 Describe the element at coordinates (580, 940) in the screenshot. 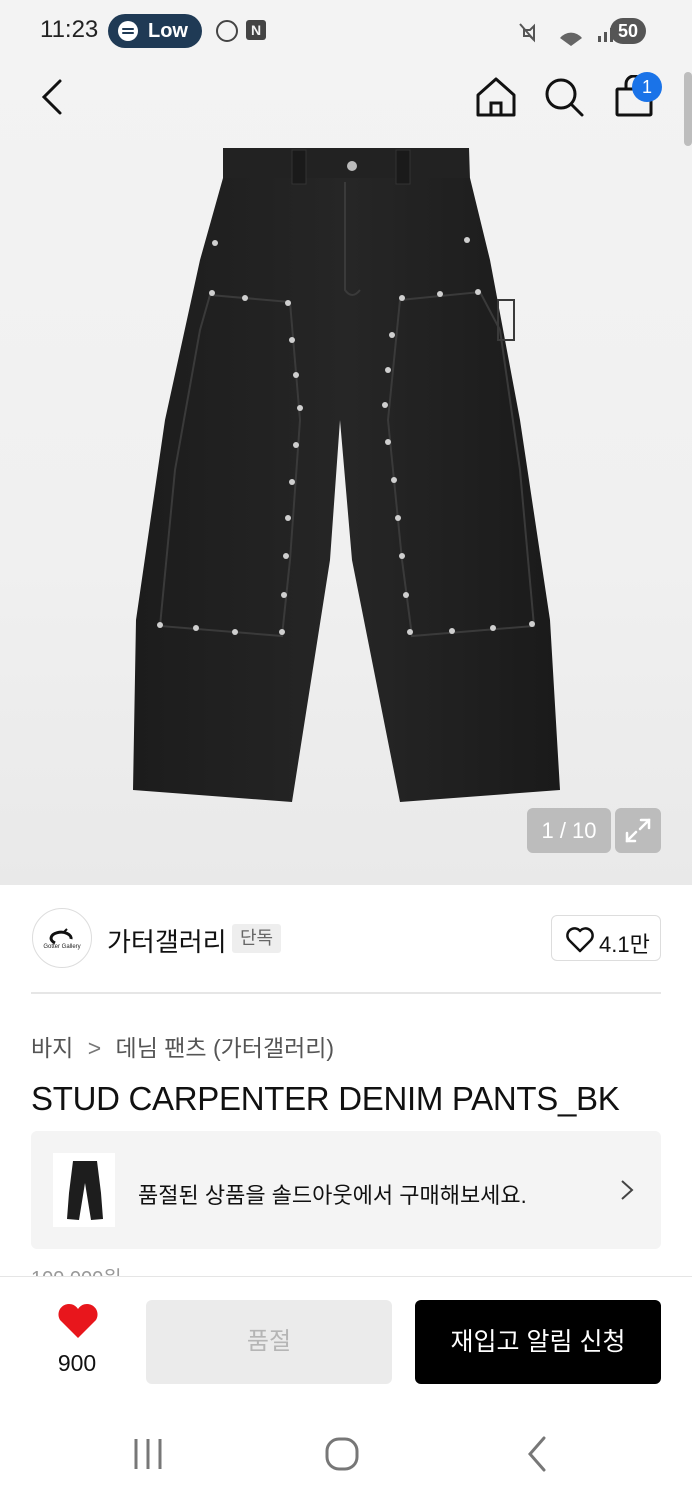

I see `heart-outline-icon` at that location.